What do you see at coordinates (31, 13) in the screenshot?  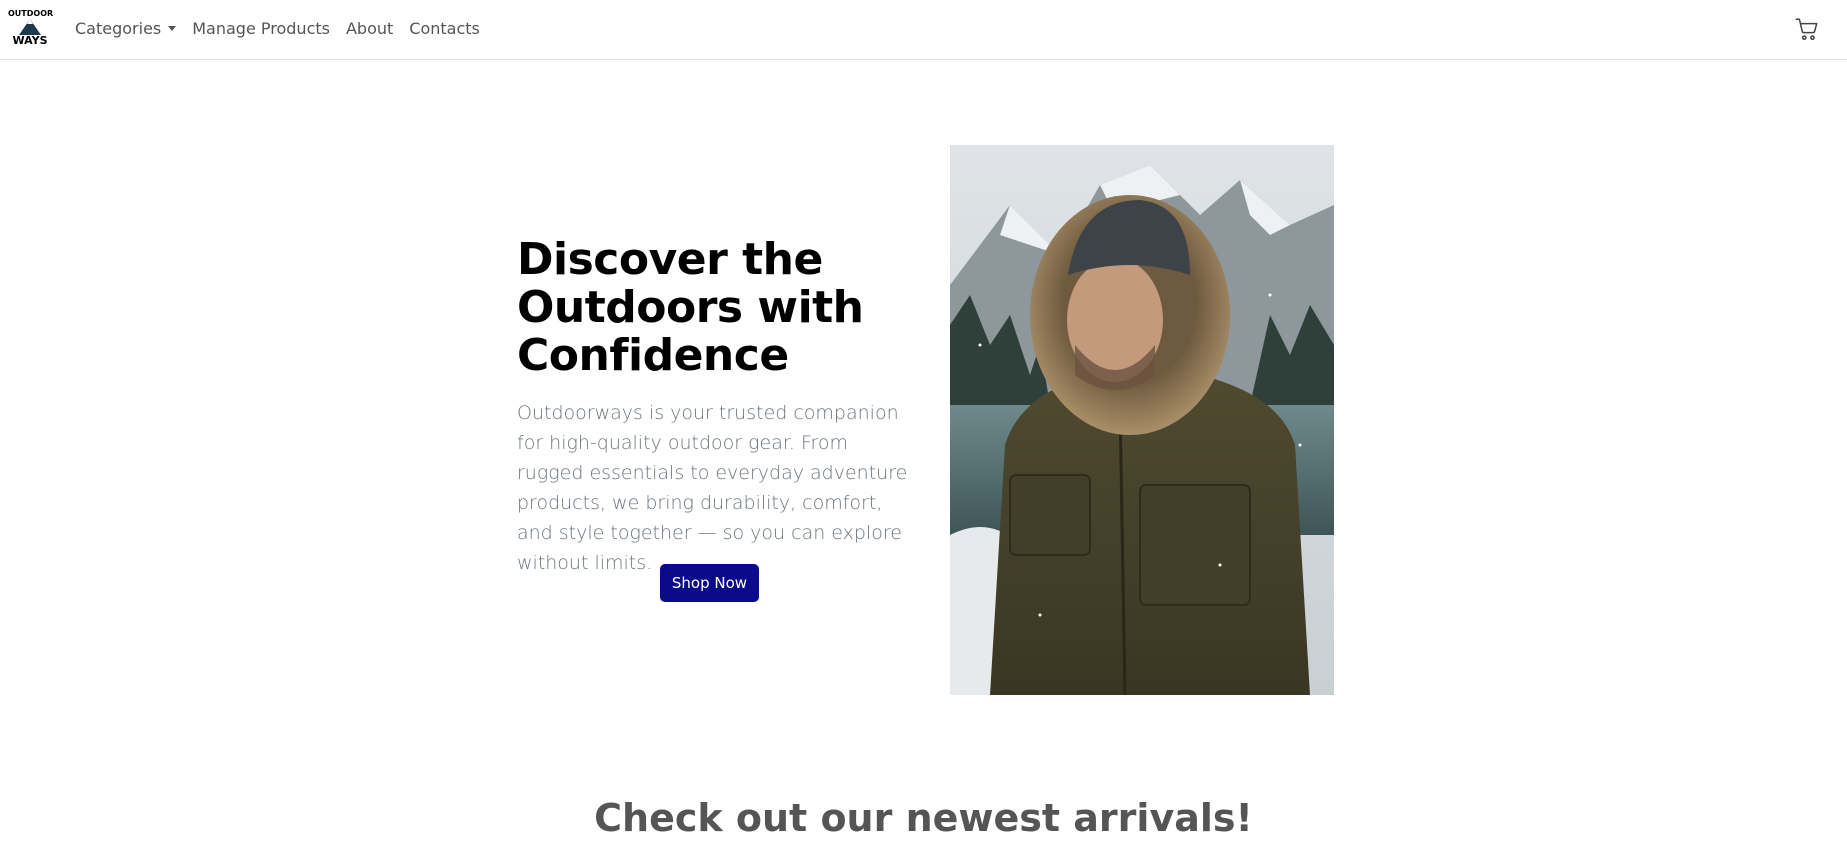 I see `logo-top-text: OUTDOOR` at bounding box center [31, 13].